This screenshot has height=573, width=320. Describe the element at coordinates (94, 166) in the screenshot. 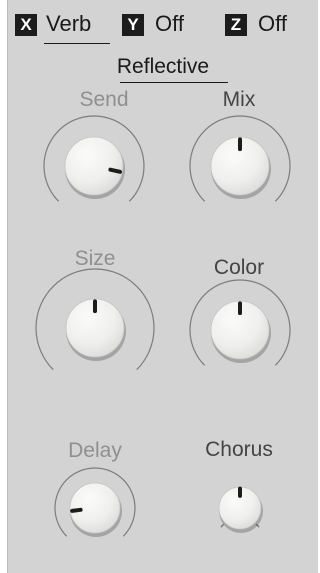

I see `send-knob` at that location.